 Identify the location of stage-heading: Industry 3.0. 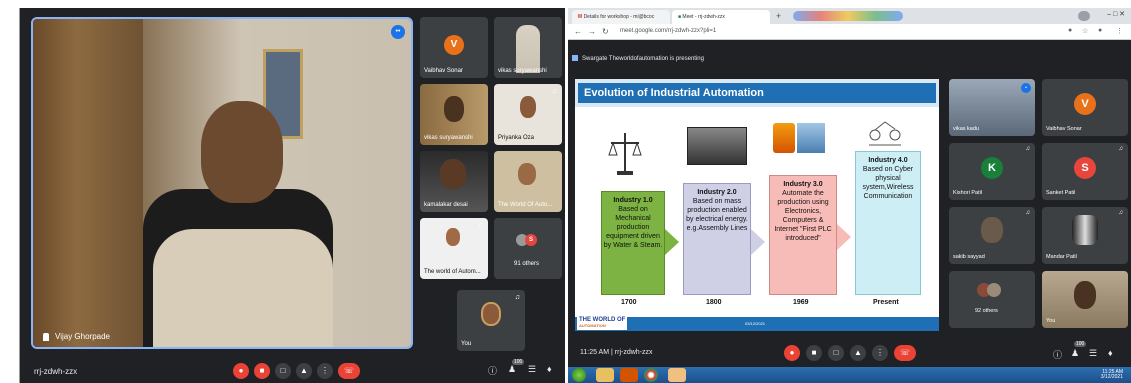
(803, 184).